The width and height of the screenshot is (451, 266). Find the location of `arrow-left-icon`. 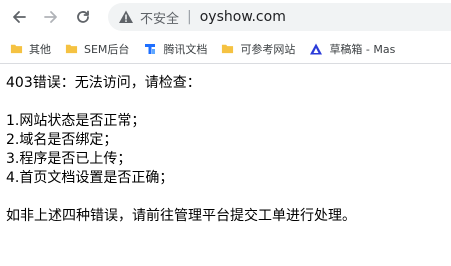

arrow-left-icon is located at coordinates (19, 17).